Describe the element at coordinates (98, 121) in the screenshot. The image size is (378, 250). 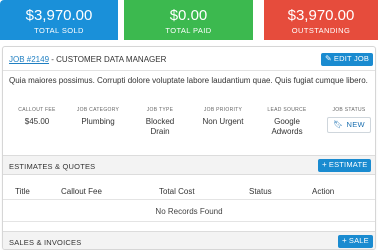
I see `job-category-value: Plumbing` at that location.